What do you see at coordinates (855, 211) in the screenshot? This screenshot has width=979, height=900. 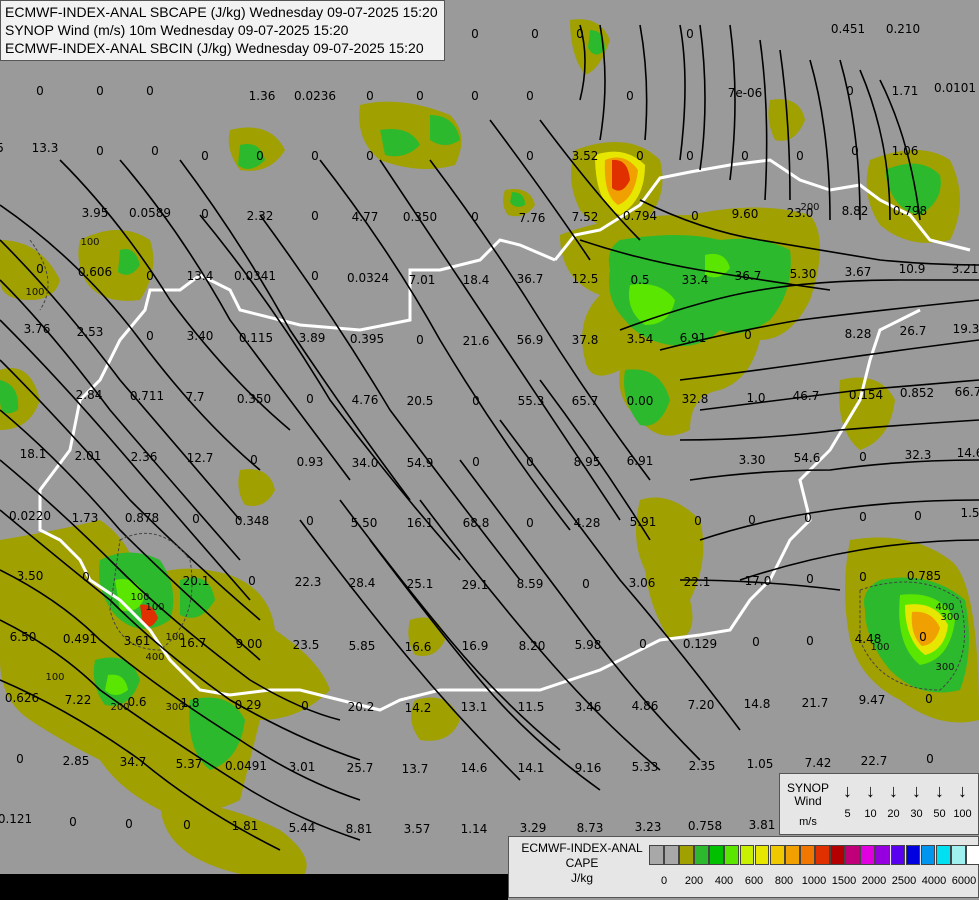 I see `station-value: 8.82` at bounding box center [855, 211].